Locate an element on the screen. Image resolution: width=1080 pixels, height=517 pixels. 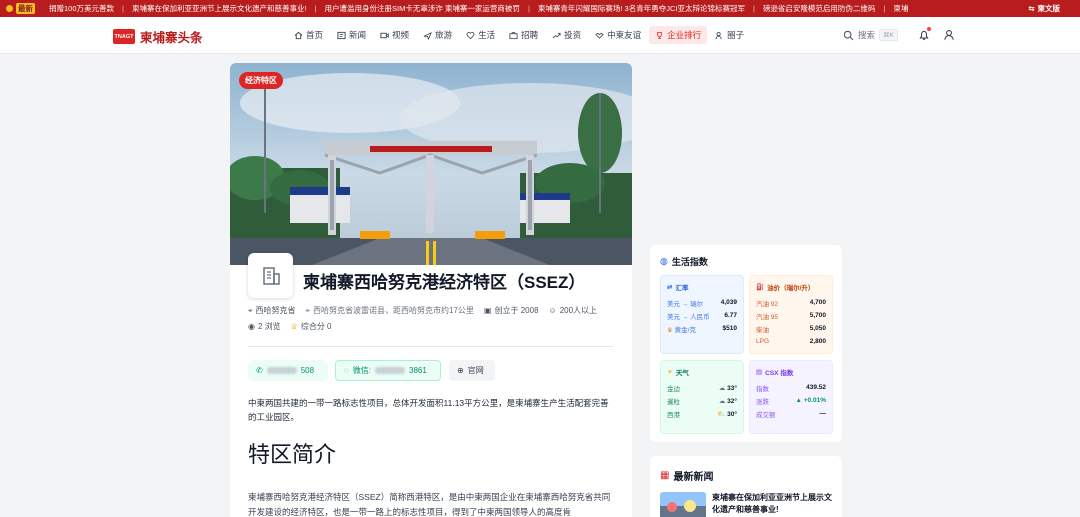
plane-icon is located at coordinates (427, 35).